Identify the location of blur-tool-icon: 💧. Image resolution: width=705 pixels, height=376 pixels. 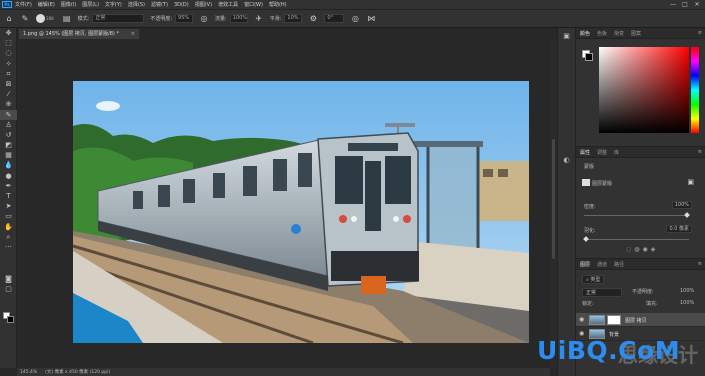
(8, 165).